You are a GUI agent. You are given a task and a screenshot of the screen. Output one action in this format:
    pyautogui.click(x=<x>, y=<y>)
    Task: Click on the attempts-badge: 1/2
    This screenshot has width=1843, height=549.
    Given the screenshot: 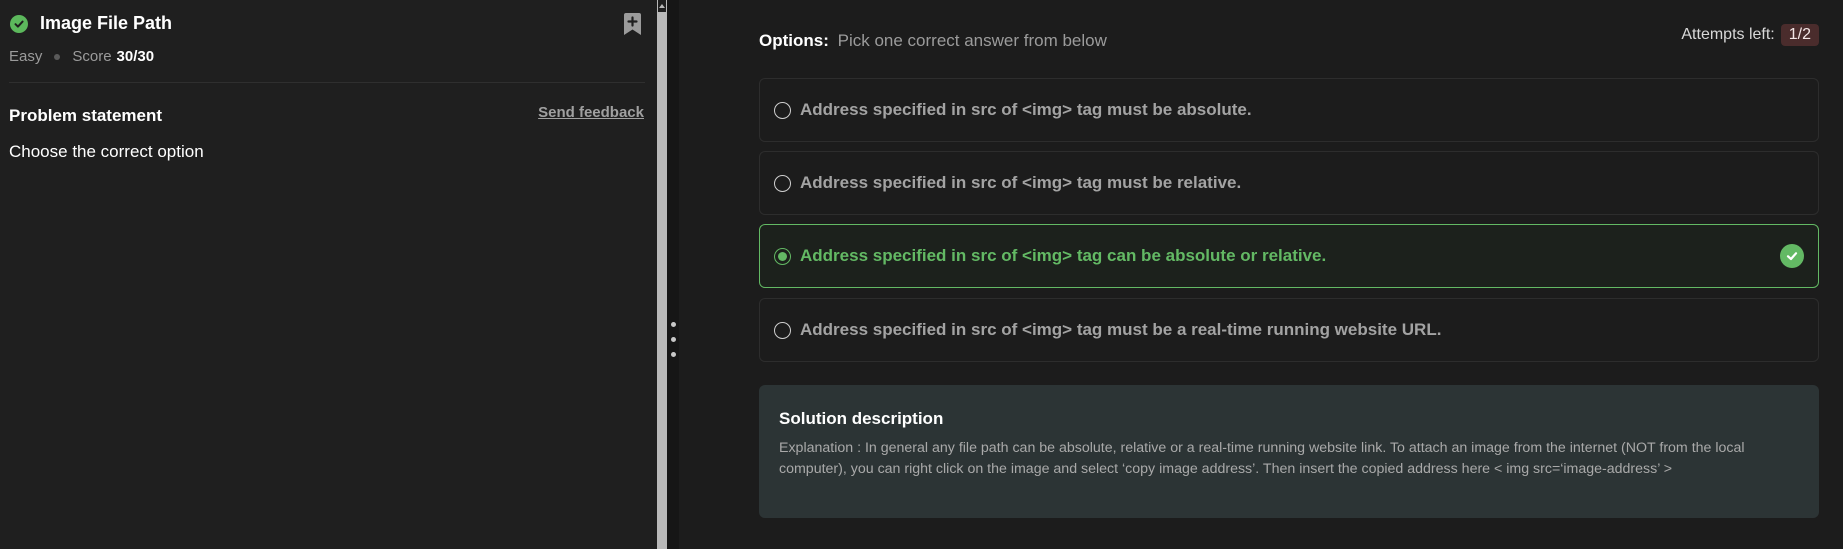 What is the action you would take?
    pyautogui.click(x=1799, y=35)
    